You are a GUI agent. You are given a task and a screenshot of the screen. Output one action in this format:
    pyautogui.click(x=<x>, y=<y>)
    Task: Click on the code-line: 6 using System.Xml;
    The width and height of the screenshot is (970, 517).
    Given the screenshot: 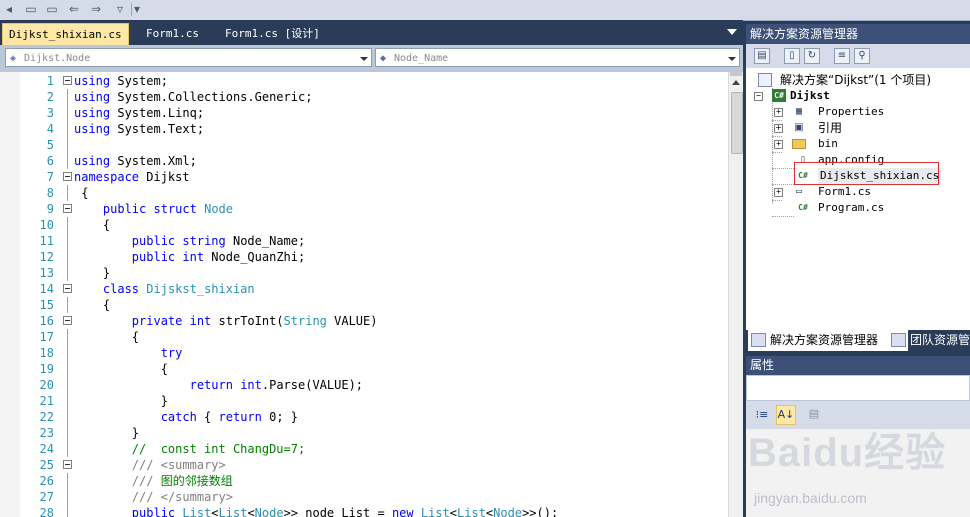 What is the action you would take?
    pyautogui.click(x=364, y=161)
    